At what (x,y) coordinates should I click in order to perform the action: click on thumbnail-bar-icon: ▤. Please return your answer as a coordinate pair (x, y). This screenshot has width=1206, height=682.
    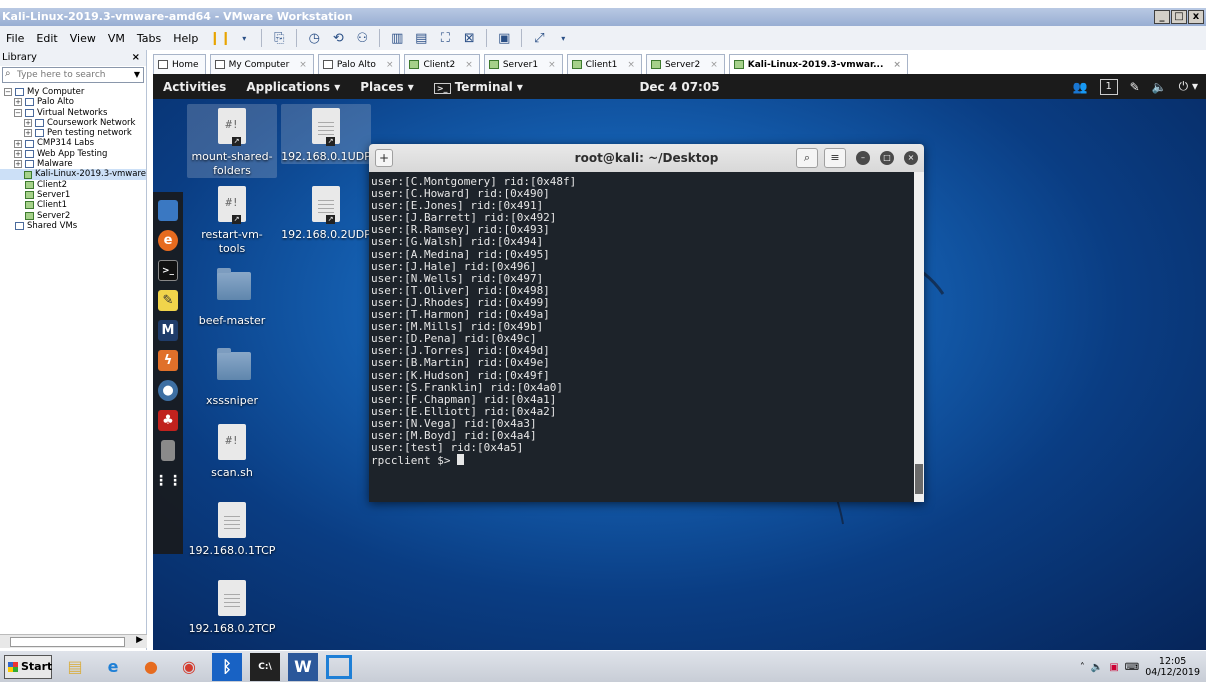
    Looking at the image, I should click on (421, 38).